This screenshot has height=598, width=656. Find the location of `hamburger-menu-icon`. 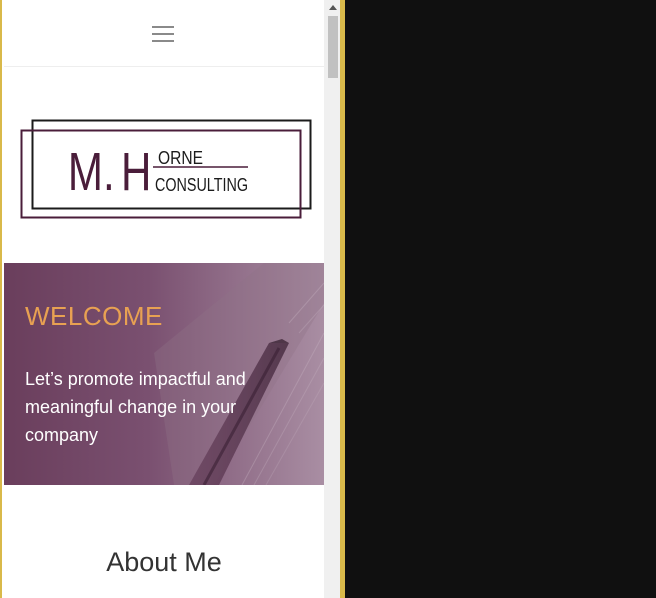

hamburger-menu-icon is located at coordinates (163, 34).